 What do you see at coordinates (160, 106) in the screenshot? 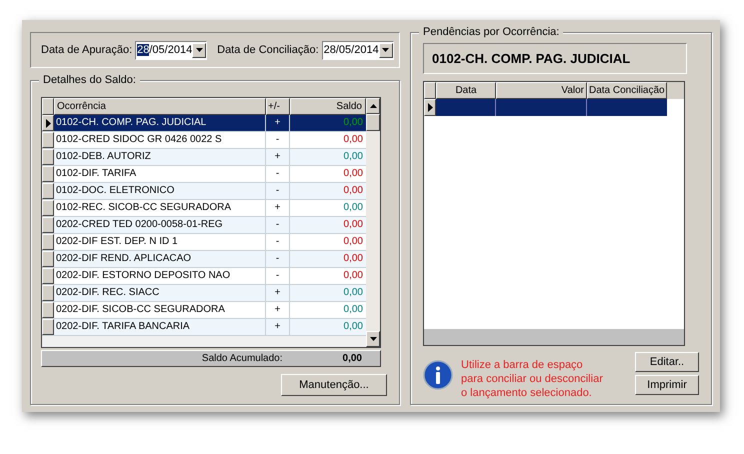
I see `column-header: Ocorrência` at bounding box center [160, 106].